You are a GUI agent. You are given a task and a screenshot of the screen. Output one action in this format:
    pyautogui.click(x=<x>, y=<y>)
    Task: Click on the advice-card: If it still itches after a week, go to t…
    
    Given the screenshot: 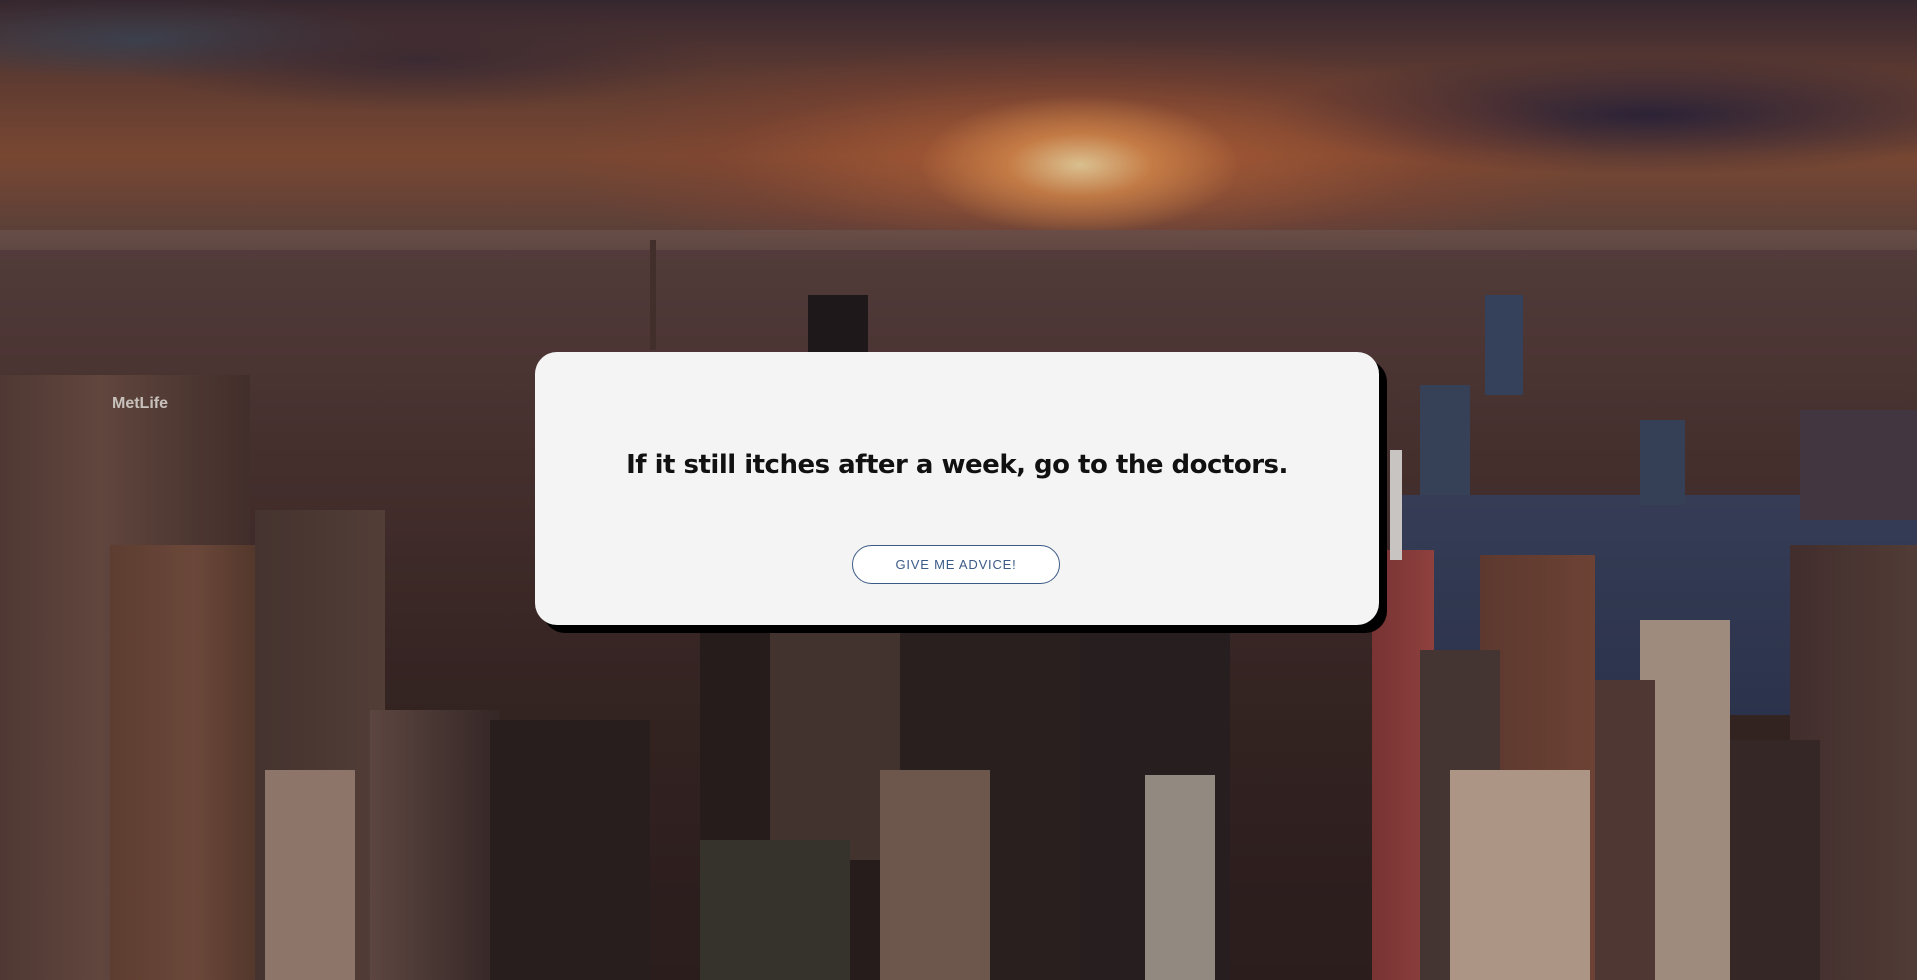 What is the action you would take?
    pyautogui.click(x=957, y=488)
    